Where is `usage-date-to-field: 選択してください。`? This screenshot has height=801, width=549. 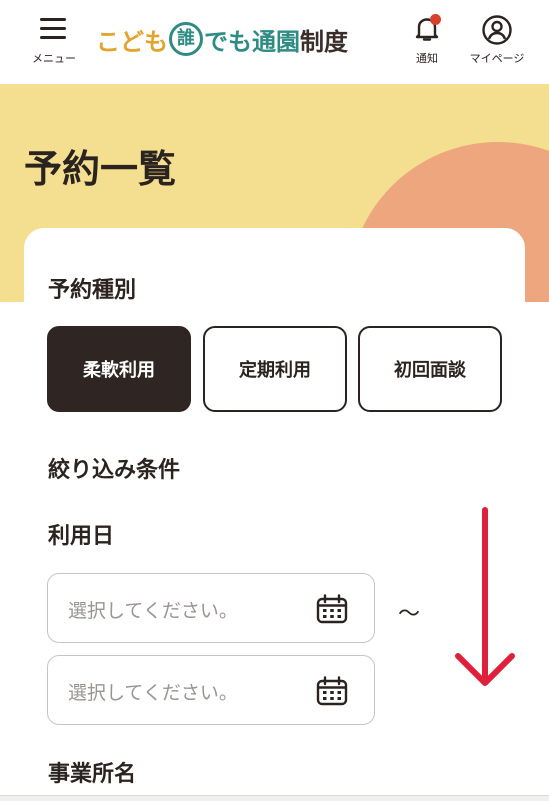
usage-date-to-field: 選択してください。 is located at coordinates (211, 690).